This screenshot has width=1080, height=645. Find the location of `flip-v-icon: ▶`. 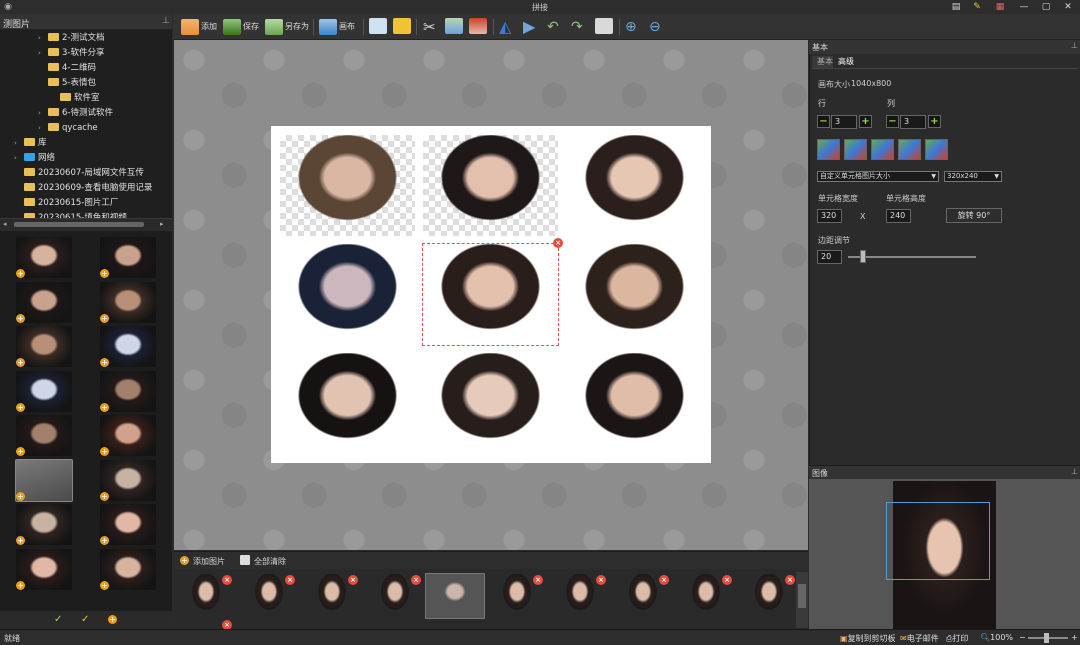

flip-v-icon: ▶ is located at coordinates (529, 27).